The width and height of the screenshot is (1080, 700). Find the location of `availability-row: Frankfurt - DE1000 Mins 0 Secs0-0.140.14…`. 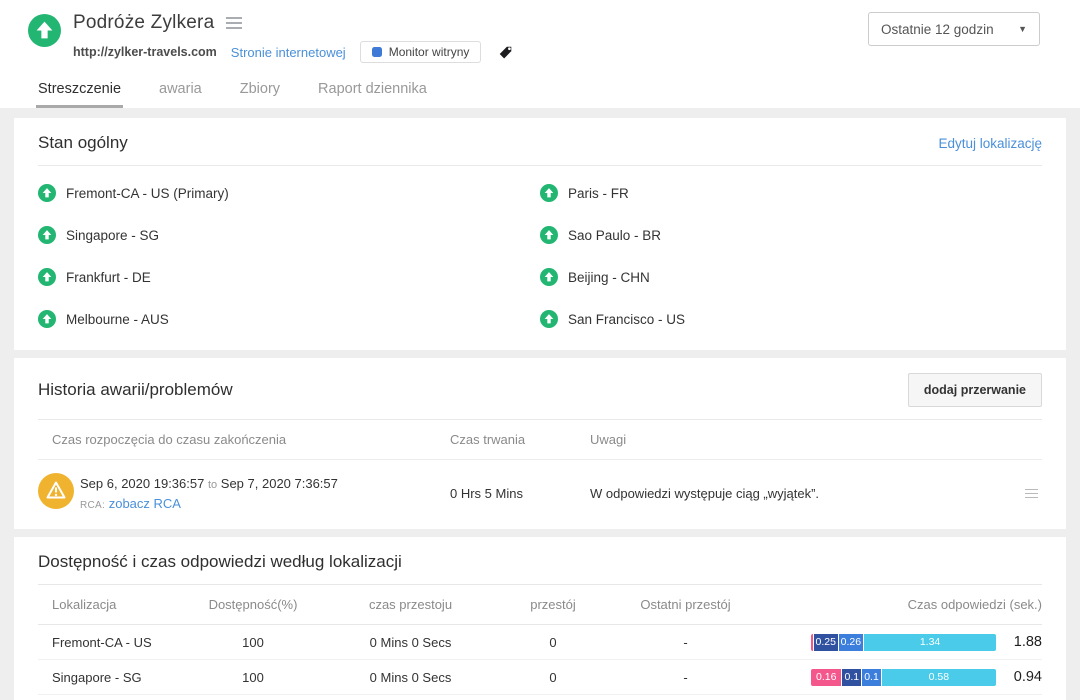

availability-row: Frankfurt - DE1000 Mins 0 Secs0-0.140.14… is located at coordinates (540, 697).